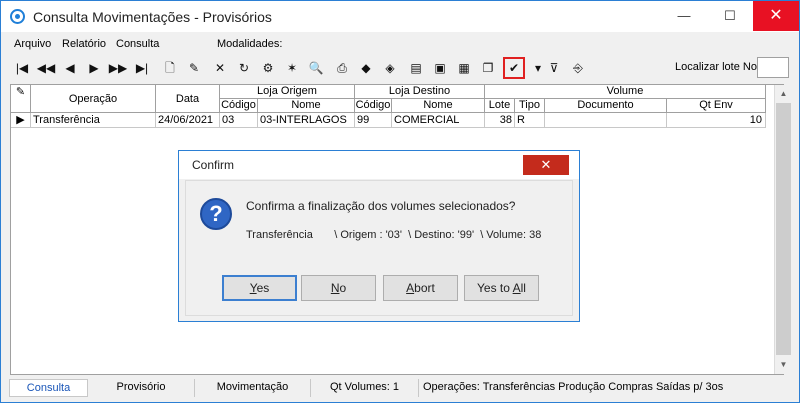 This screenshot has width=800, height=403. Describe the element at coordinates (142, 68) in the screenshot. I see `last-record-icon: ▶|` at that location.